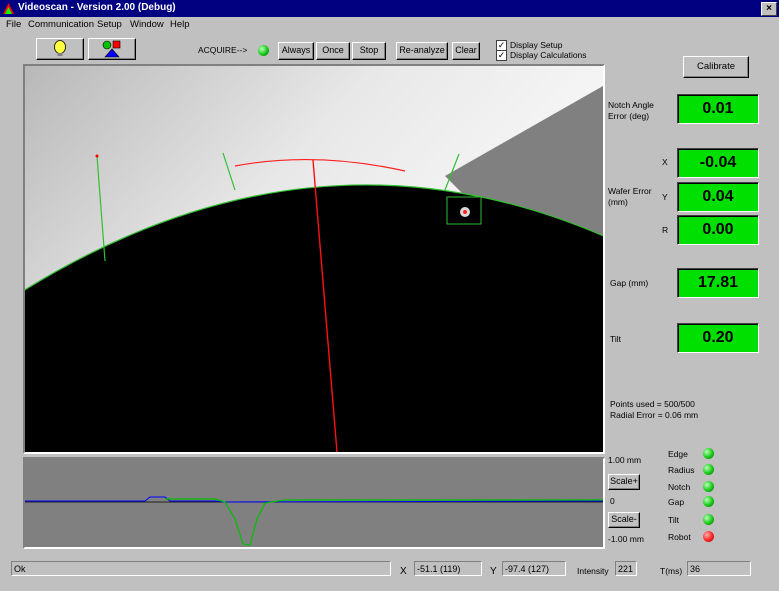  I want to click on gap-label: Gap (mm), so click(629, 283).